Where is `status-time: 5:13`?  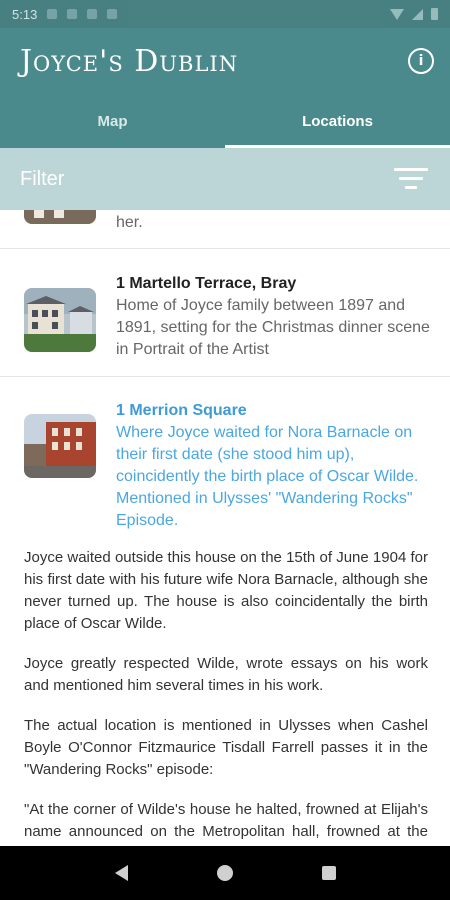 status-time: 5:13 is located at coordinates (25, 14).